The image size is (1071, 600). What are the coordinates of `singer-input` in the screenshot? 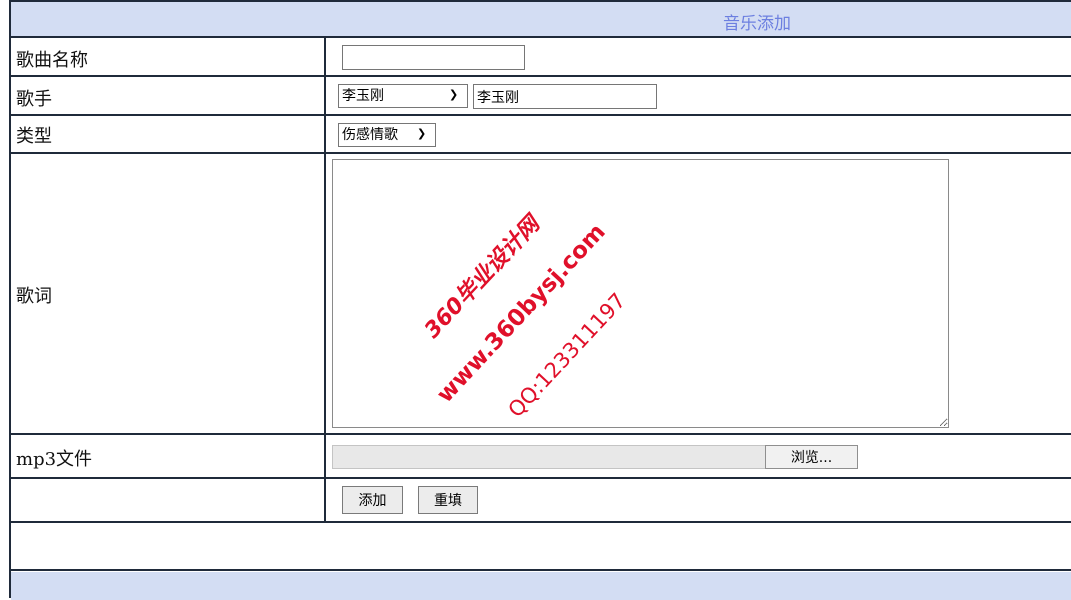 It's located at (565, 96).